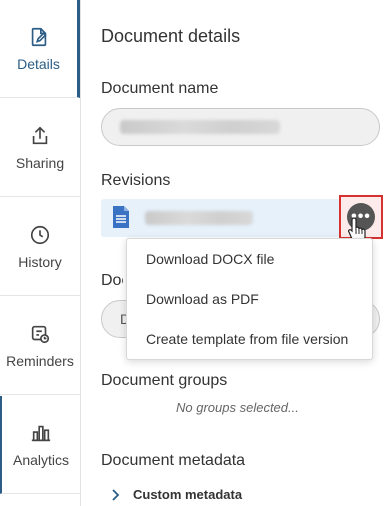  Describe the element at coordinates (40, 261) in the screenshot. I see `sidebar-item-label: History` at that location.